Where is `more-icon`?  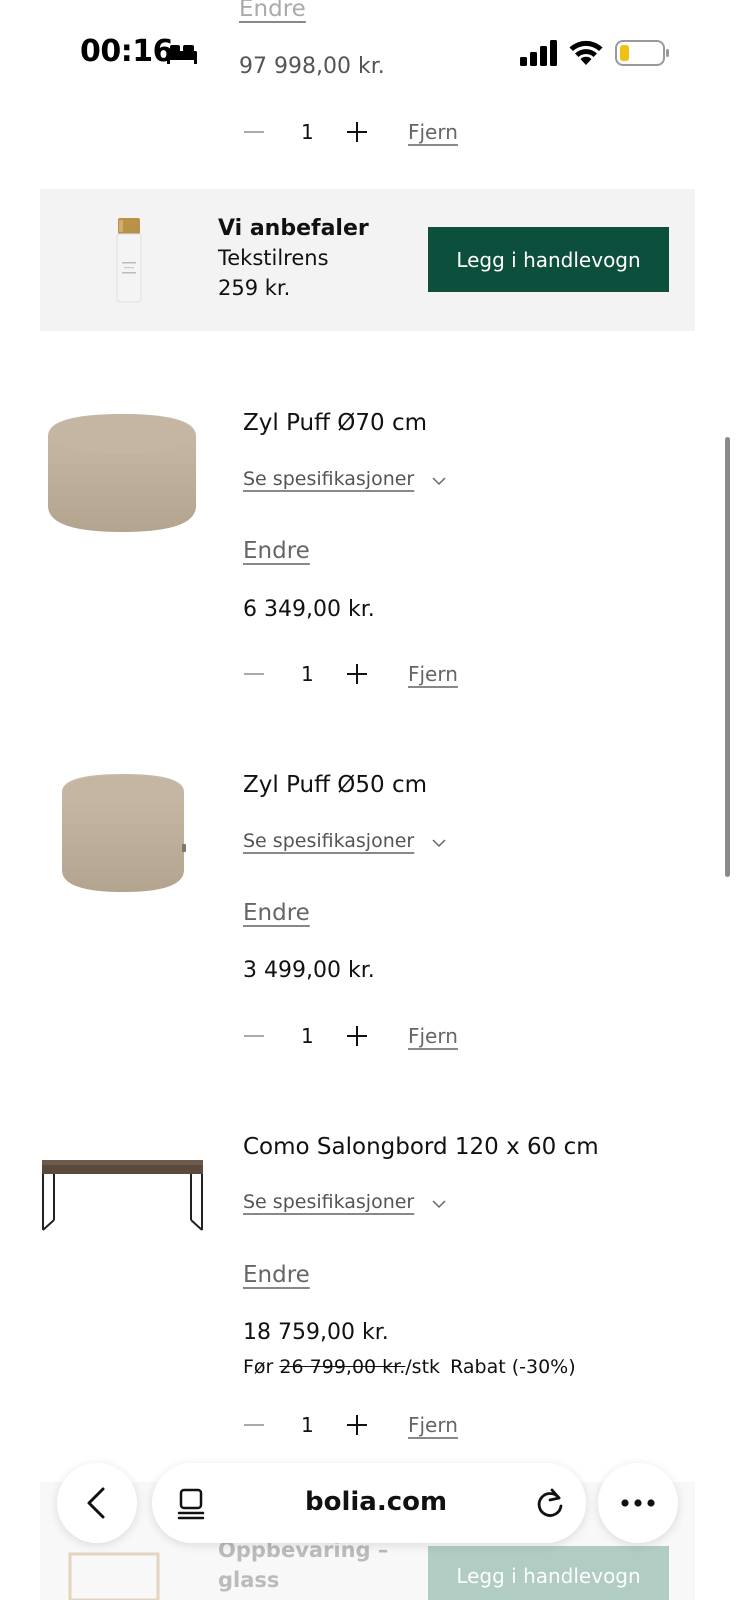
more-icon is located at coordinates (638, 1503).